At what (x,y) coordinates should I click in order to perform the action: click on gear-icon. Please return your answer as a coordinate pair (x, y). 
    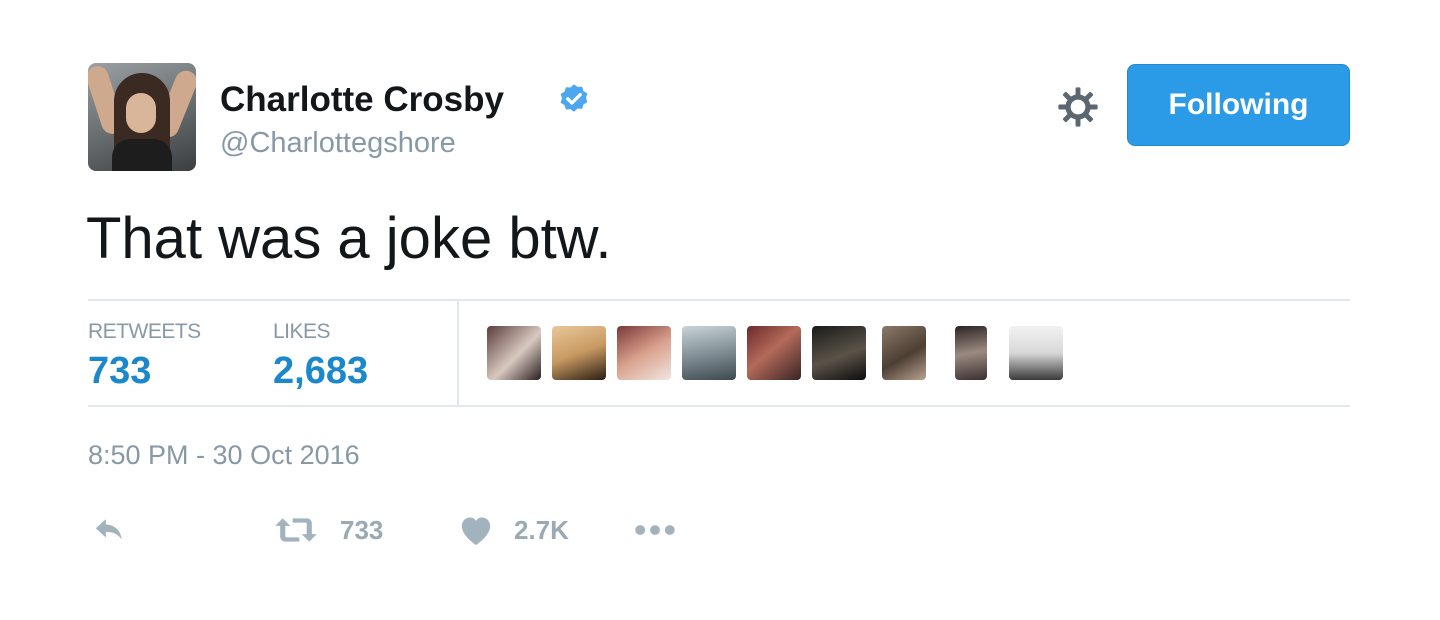
    Looking at the image, I should click on (1078, 107).